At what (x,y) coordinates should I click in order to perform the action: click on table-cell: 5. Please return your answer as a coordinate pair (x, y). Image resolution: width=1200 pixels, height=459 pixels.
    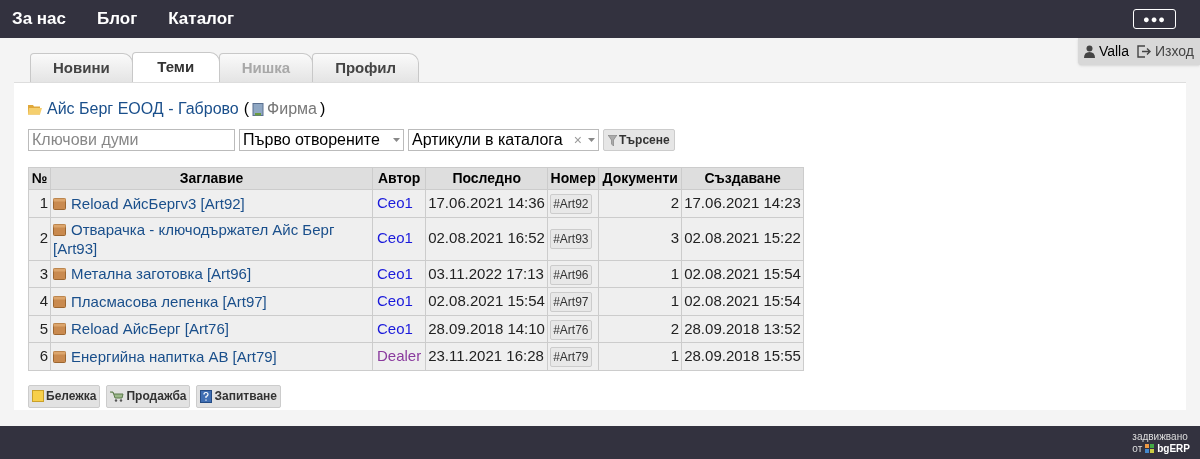
    Looking at the image, I should click on (39, 329).